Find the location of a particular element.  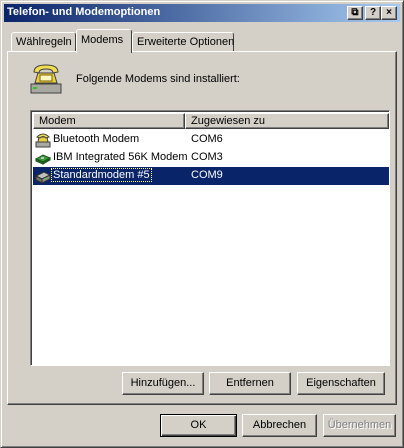

bluetooth-modem-icon is located at coordinates (43, 140).